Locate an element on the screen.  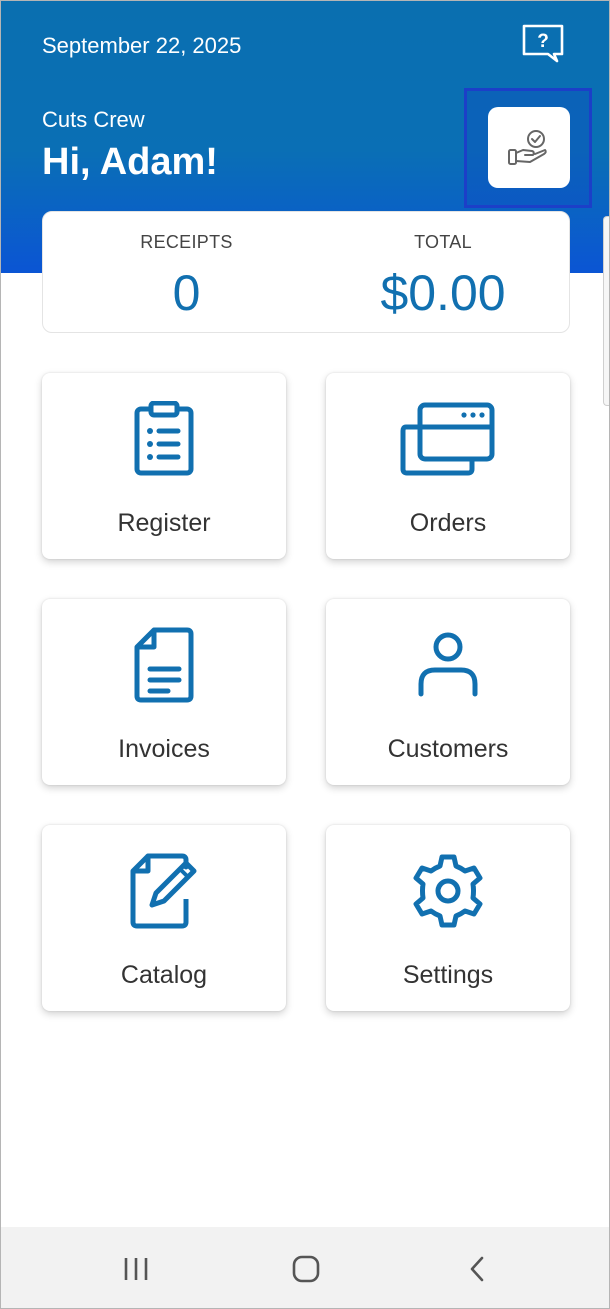
tile-label: Settings is located at coordinates (448, 975).